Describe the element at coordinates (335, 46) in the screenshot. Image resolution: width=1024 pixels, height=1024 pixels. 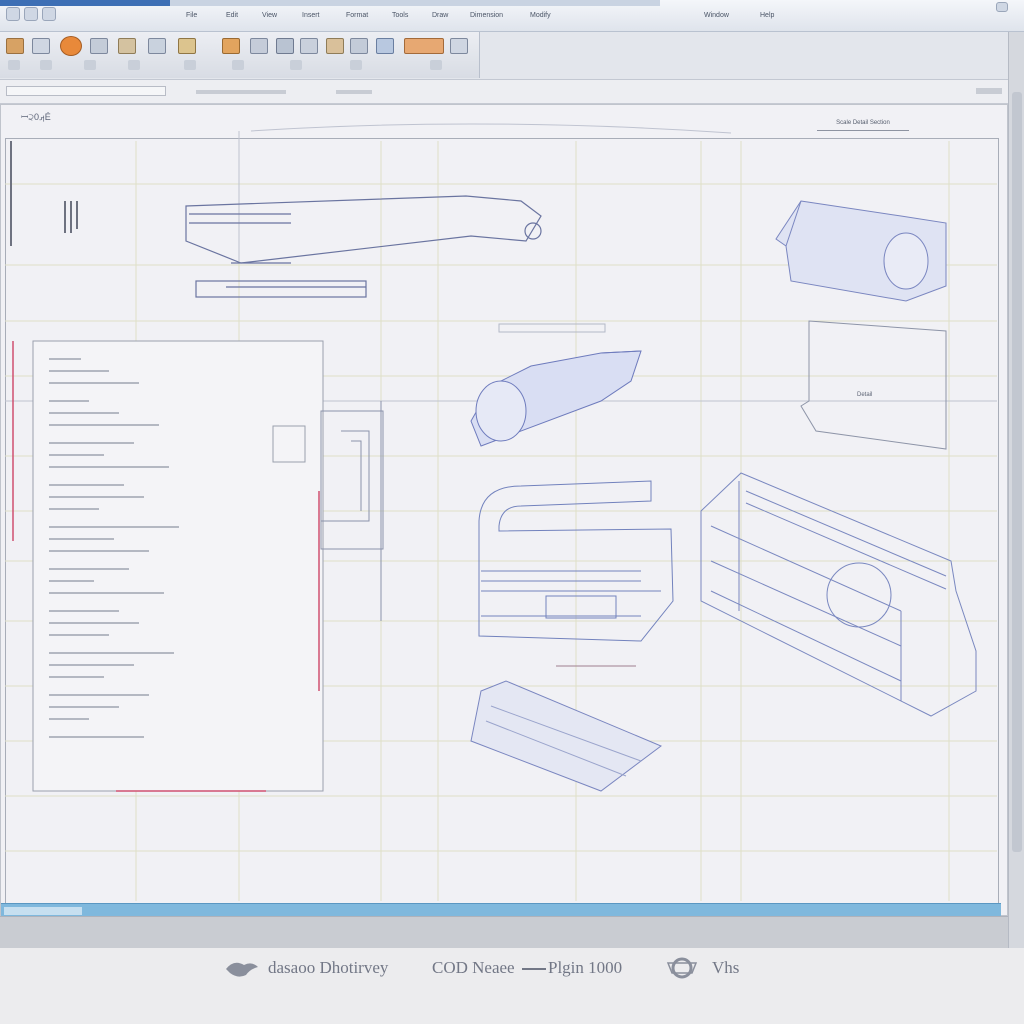
I see `extend-tool-icon` at that location.